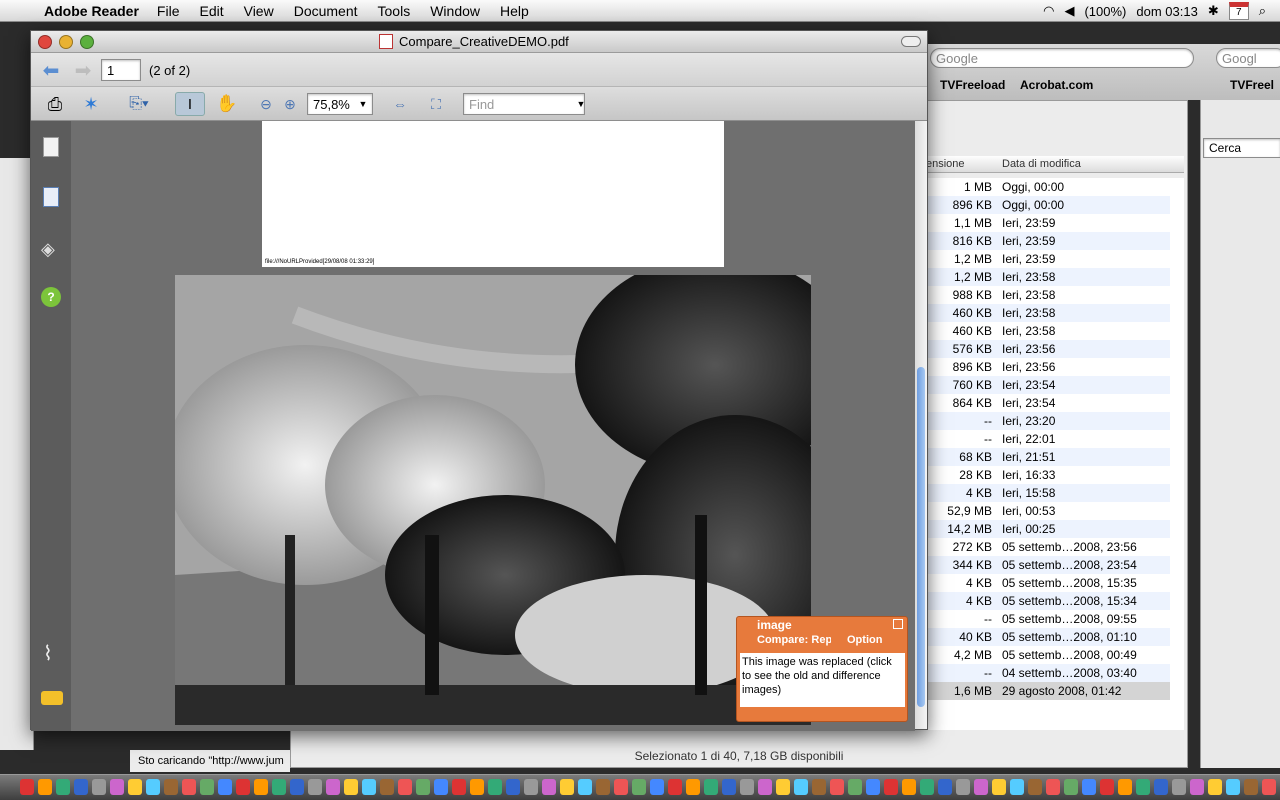 Image resolution: width=1280 pixels, height=800 pixels. What do you see at coordinates (1048, 691) in the screenshot?
I see `finder-row: 1,6 MB 29 agosto 2008, 01:42` at bounding box center [1048, 691].